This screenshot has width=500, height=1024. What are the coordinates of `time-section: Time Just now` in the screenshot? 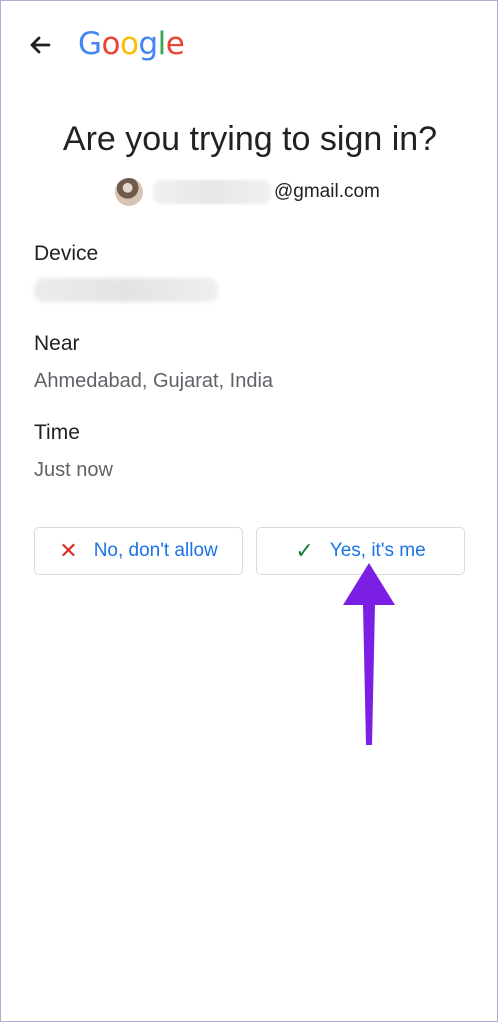 It's located at (73, 451).